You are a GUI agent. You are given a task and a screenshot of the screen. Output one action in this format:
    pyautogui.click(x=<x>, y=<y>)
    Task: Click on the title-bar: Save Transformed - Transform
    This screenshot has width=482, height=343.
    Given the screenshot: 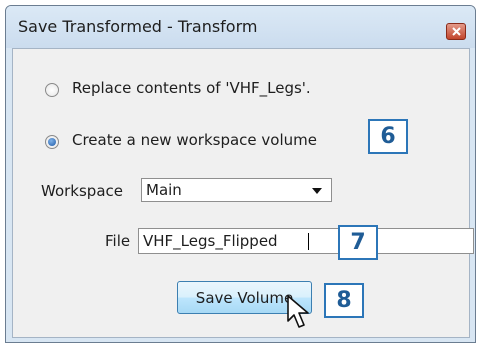 What is the action you would take?
    pyautogui.click(x=240, y=27)
    